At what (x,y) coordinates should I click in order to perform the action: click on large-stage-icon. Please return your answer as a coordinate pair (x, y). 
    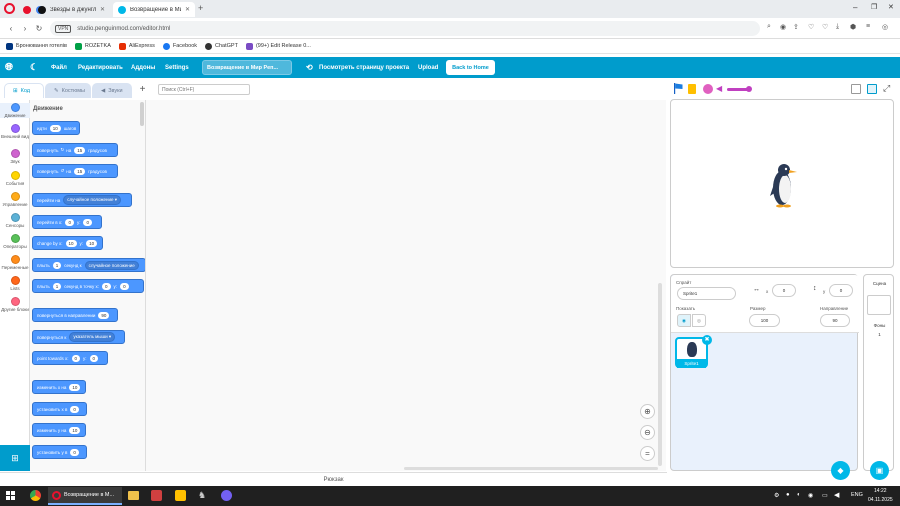
    Looking at the image, I should click on (872, 89).